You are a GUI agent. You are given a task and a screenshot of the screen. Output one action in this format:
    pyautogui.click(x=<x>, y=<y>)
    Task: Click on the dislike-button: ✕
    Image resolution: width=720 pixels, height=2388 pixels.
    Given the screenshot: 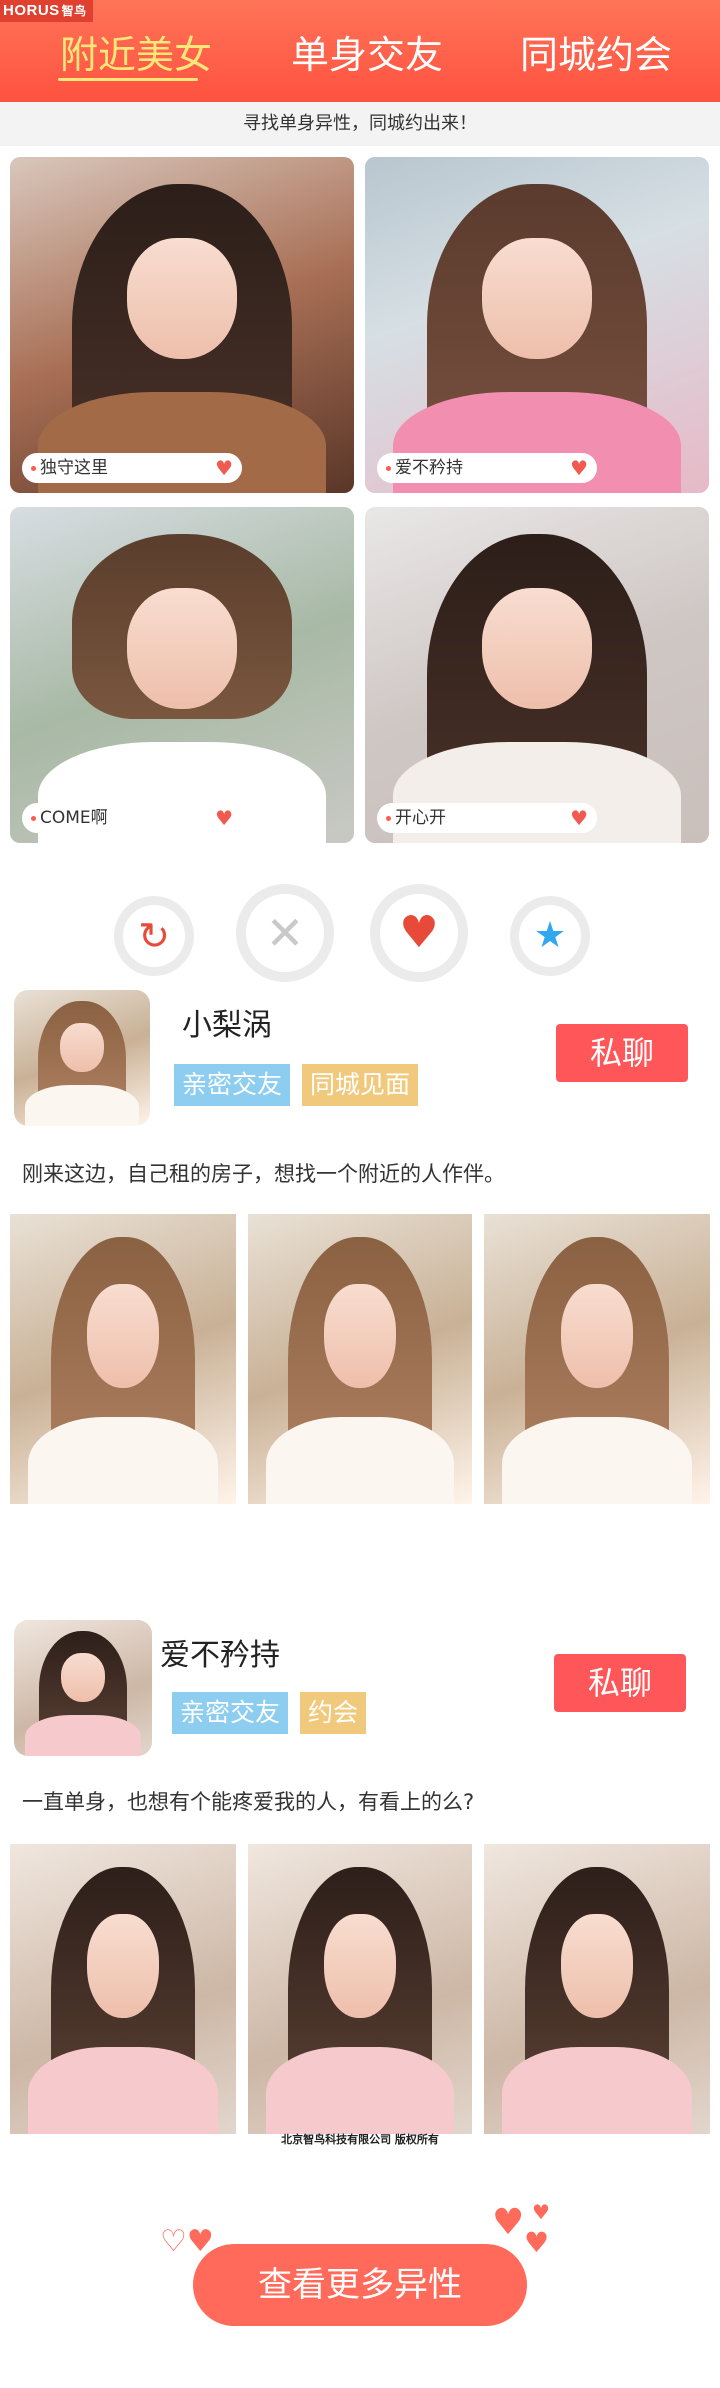 What is the action you would take?
    pyautogui.click(x=285, y=933)
    